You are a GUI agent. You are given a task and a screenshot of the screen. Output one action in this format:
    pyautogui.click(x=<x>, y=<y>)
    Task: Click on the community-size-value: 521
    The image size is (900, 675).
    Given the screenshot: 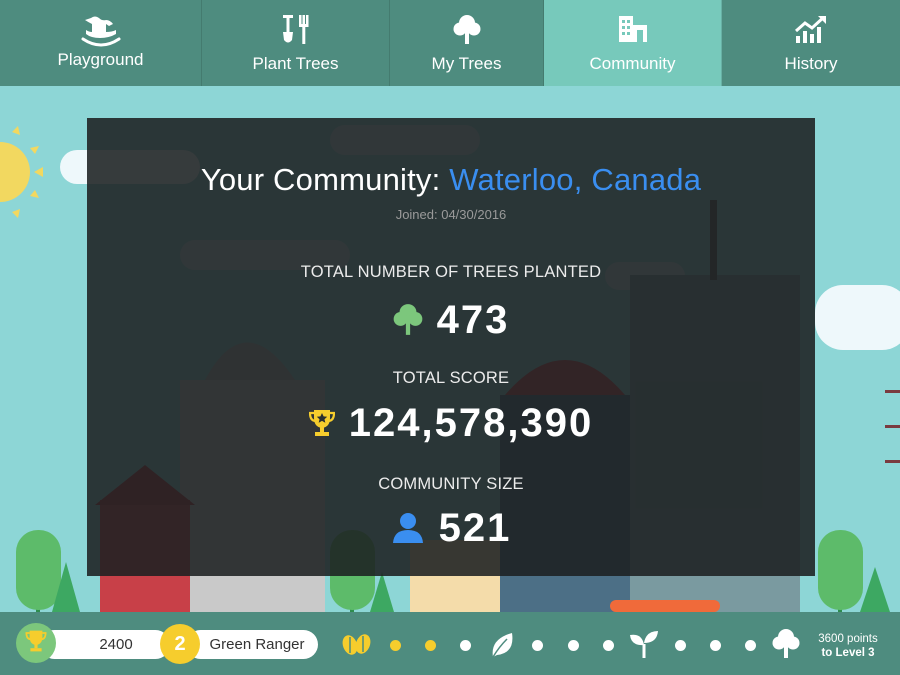 What is the action you would take?
    pyautogui.click(x=475, y=527)
    